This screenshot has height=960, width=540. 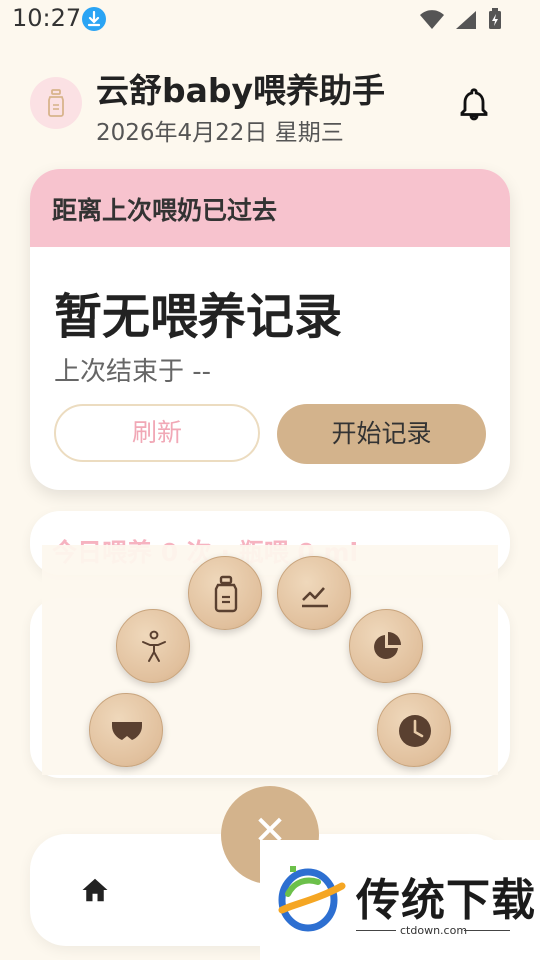 I want to click on status-time: 10:27, so click(x=47, y=18).